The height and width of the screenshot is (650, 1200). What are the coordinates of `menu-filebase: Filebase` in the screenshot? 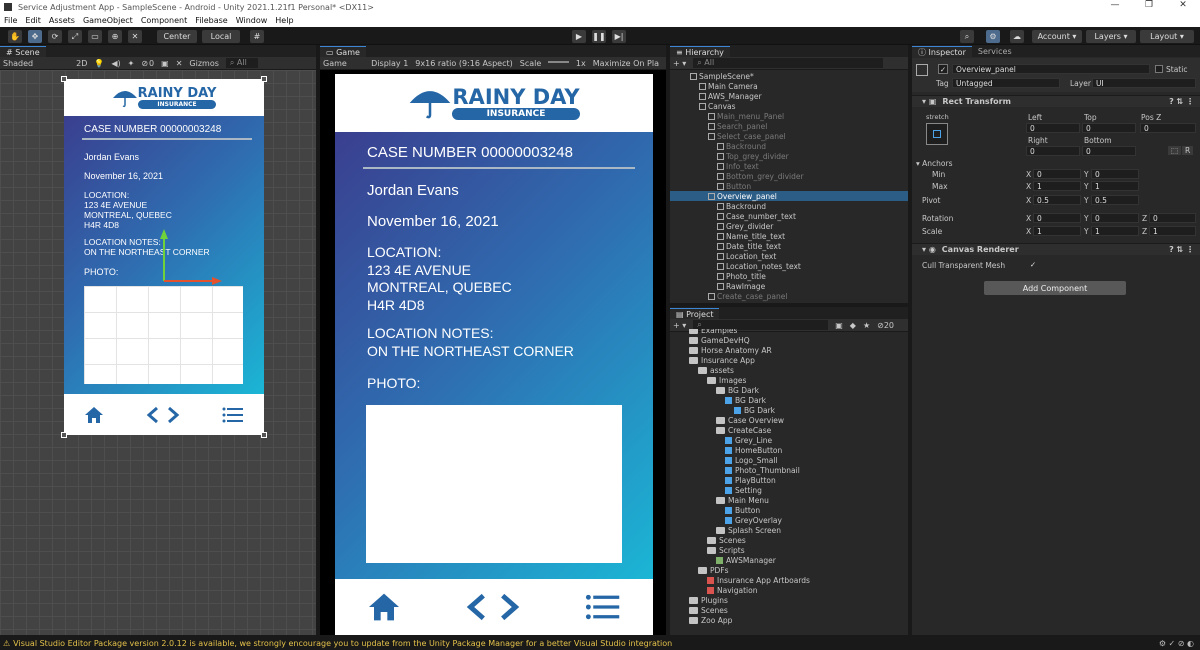 It's located at (211, 20).